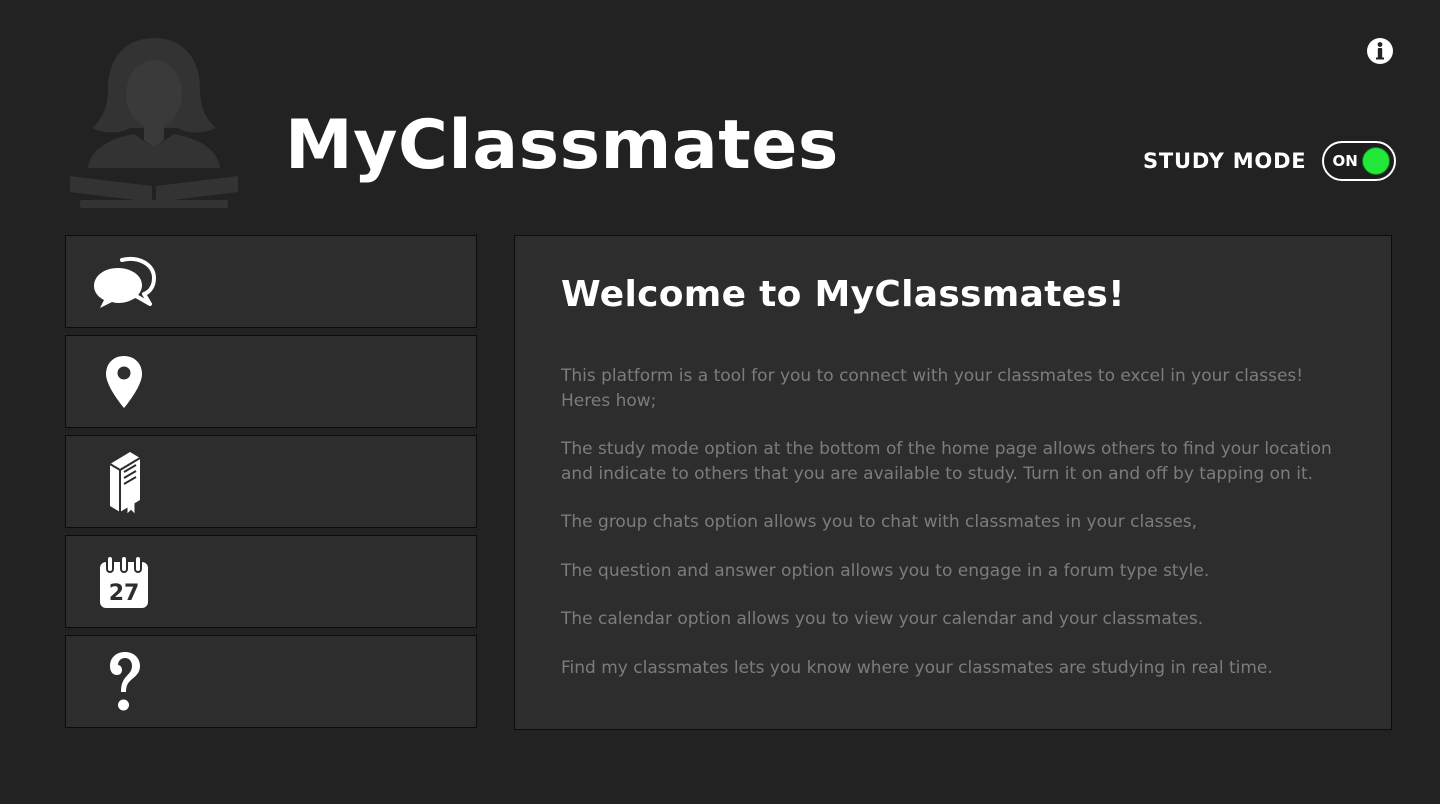 This screenshot has width=1440, height=804. I want to click on sidebar-item-group-chats, so click(271, 281).